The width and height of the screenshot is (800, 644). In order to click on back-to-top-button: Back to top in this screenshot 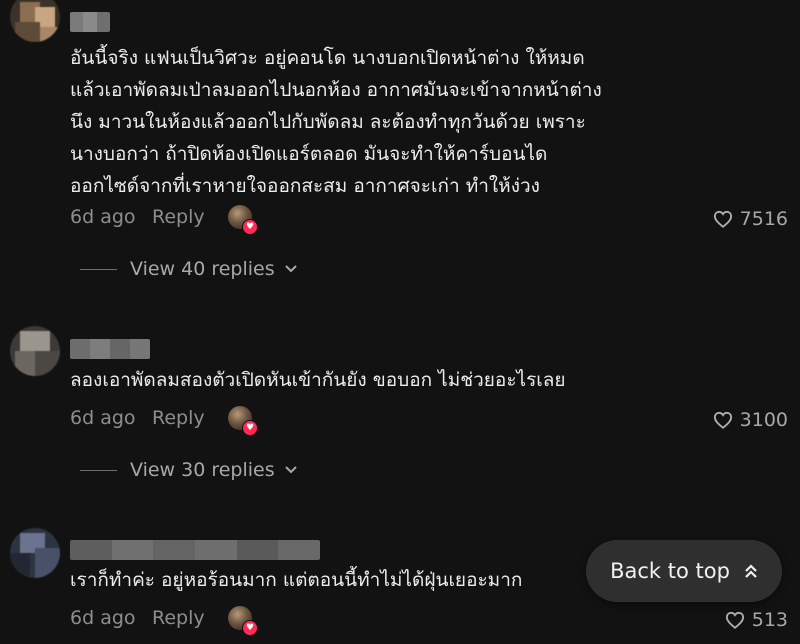, I will do `click(684, 571)`.